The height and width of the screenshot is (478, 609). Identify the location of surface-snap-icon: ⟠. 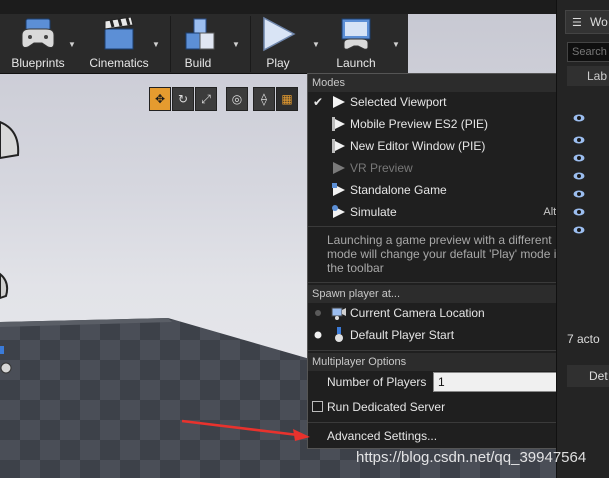
(264, 99).